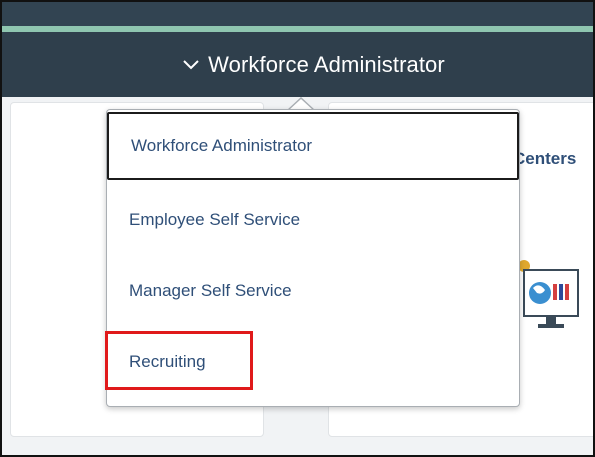 The width and height of the screenshot is (595, 457). What do you see at coordinates (545, 158) in the screenshot?
I see `tile-right-title: Centers` at bounding box center [545, 158].